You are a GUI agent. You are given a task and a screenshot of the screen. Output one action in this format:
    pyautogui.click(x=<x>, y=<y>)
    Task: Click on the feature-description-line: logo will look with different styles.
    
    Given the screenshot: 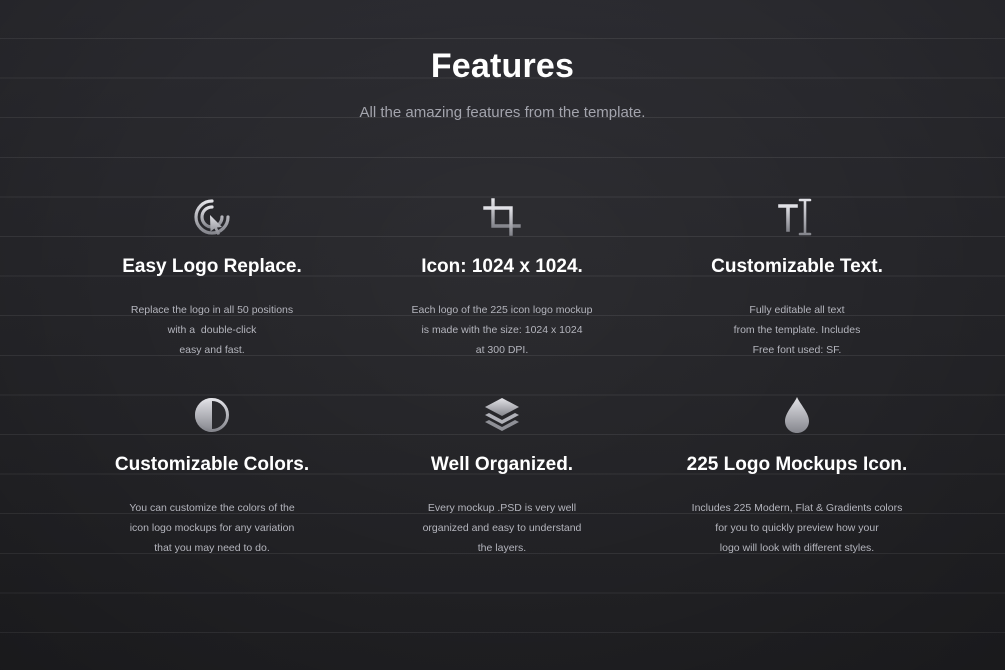 What is the action you would take?
    pyautogui.click(x=797, y=548)
    